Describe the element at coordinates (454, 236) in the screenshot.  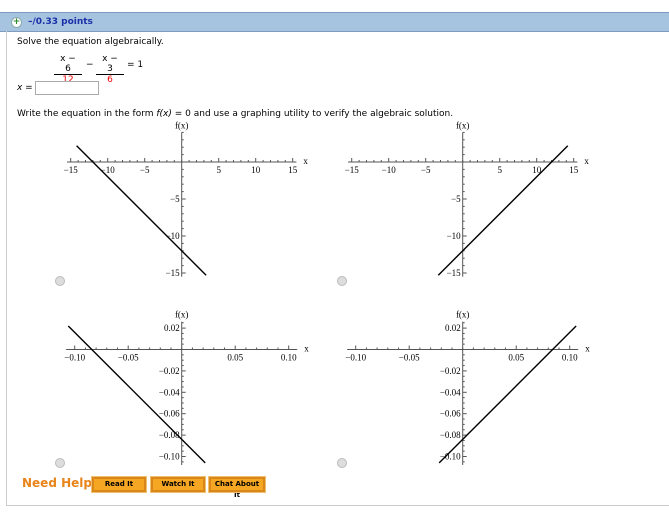
I see `chart-2-y-tick-label: −10` at that location.